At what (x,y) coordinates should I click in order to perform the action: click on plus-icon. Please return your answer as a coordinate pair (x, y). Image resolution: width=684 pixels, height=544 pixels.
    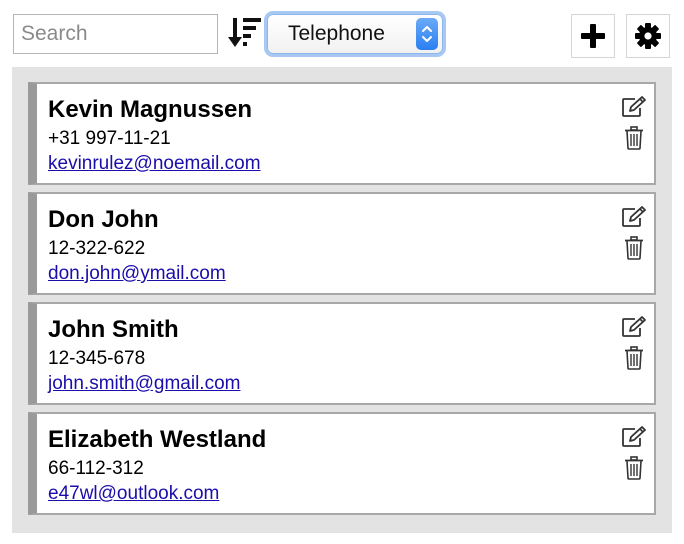
    Looking at the image, I should click on (593, 36).